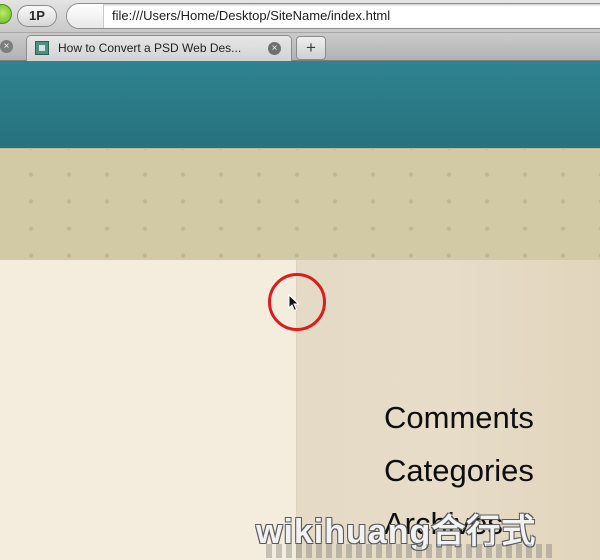 Image resolution: width=600 pixels, height=560 pixels. What do you see at coordinates (85, 16) in the screenshot?
I see `site-identity-icon` at bounding box center [85, 16].